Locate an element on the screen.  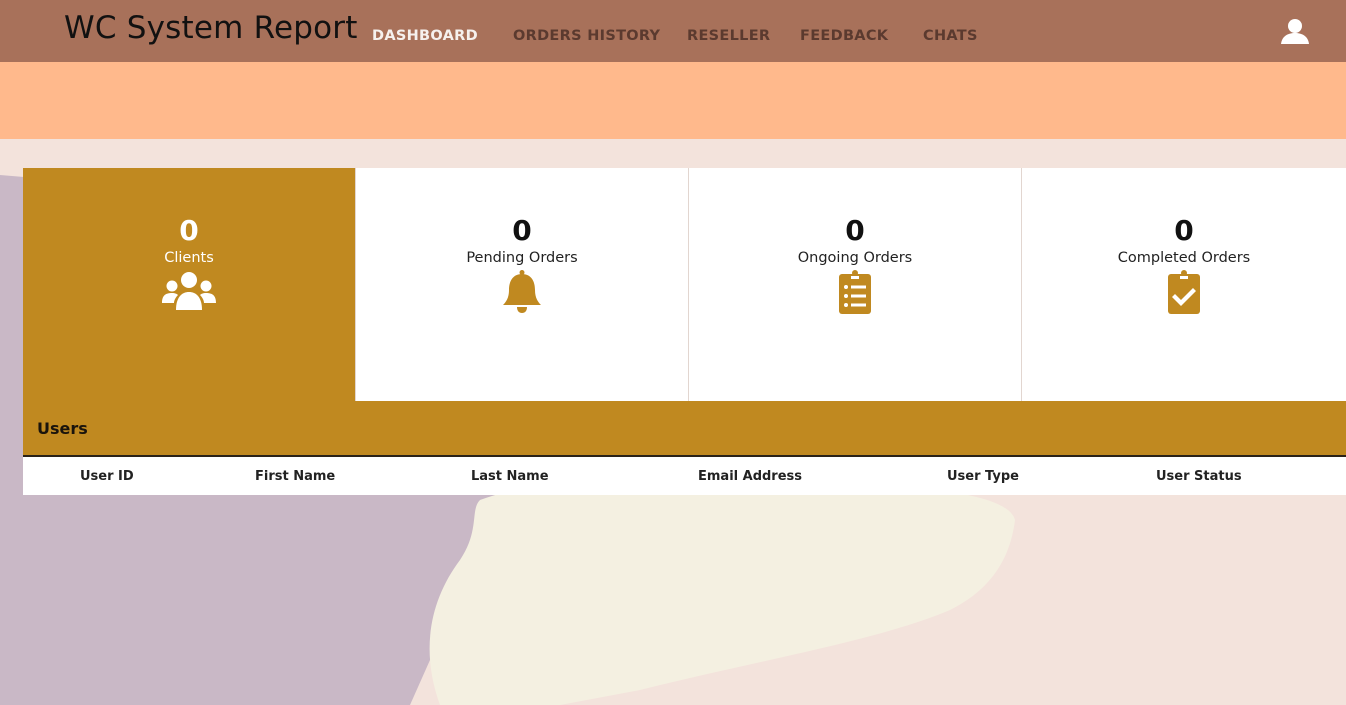
stat-card-ongoing-orders: 0 Ongoing Orders is located at coordinates (854, 284).